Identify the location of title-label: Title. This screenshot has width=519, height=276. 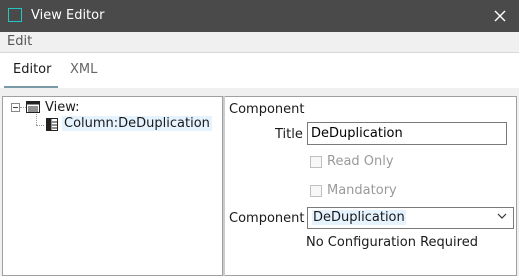
(289, 134).